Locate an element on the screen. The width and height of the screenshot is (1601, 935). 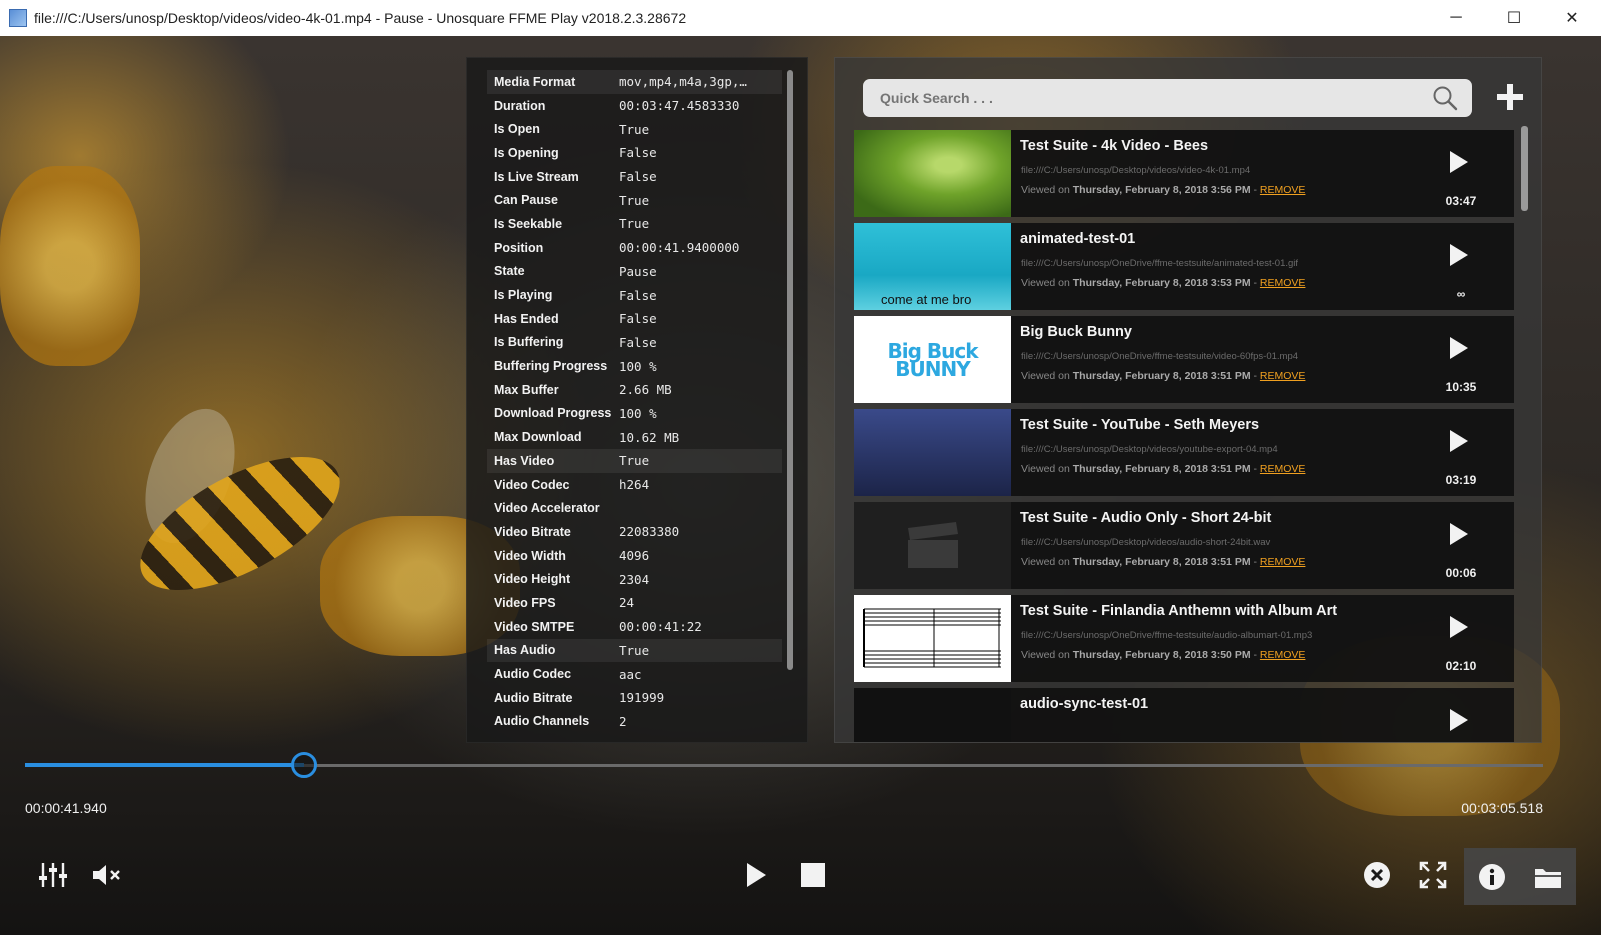
remaining-time: 00:03:05.518 is located at coordinates (1502, 808).